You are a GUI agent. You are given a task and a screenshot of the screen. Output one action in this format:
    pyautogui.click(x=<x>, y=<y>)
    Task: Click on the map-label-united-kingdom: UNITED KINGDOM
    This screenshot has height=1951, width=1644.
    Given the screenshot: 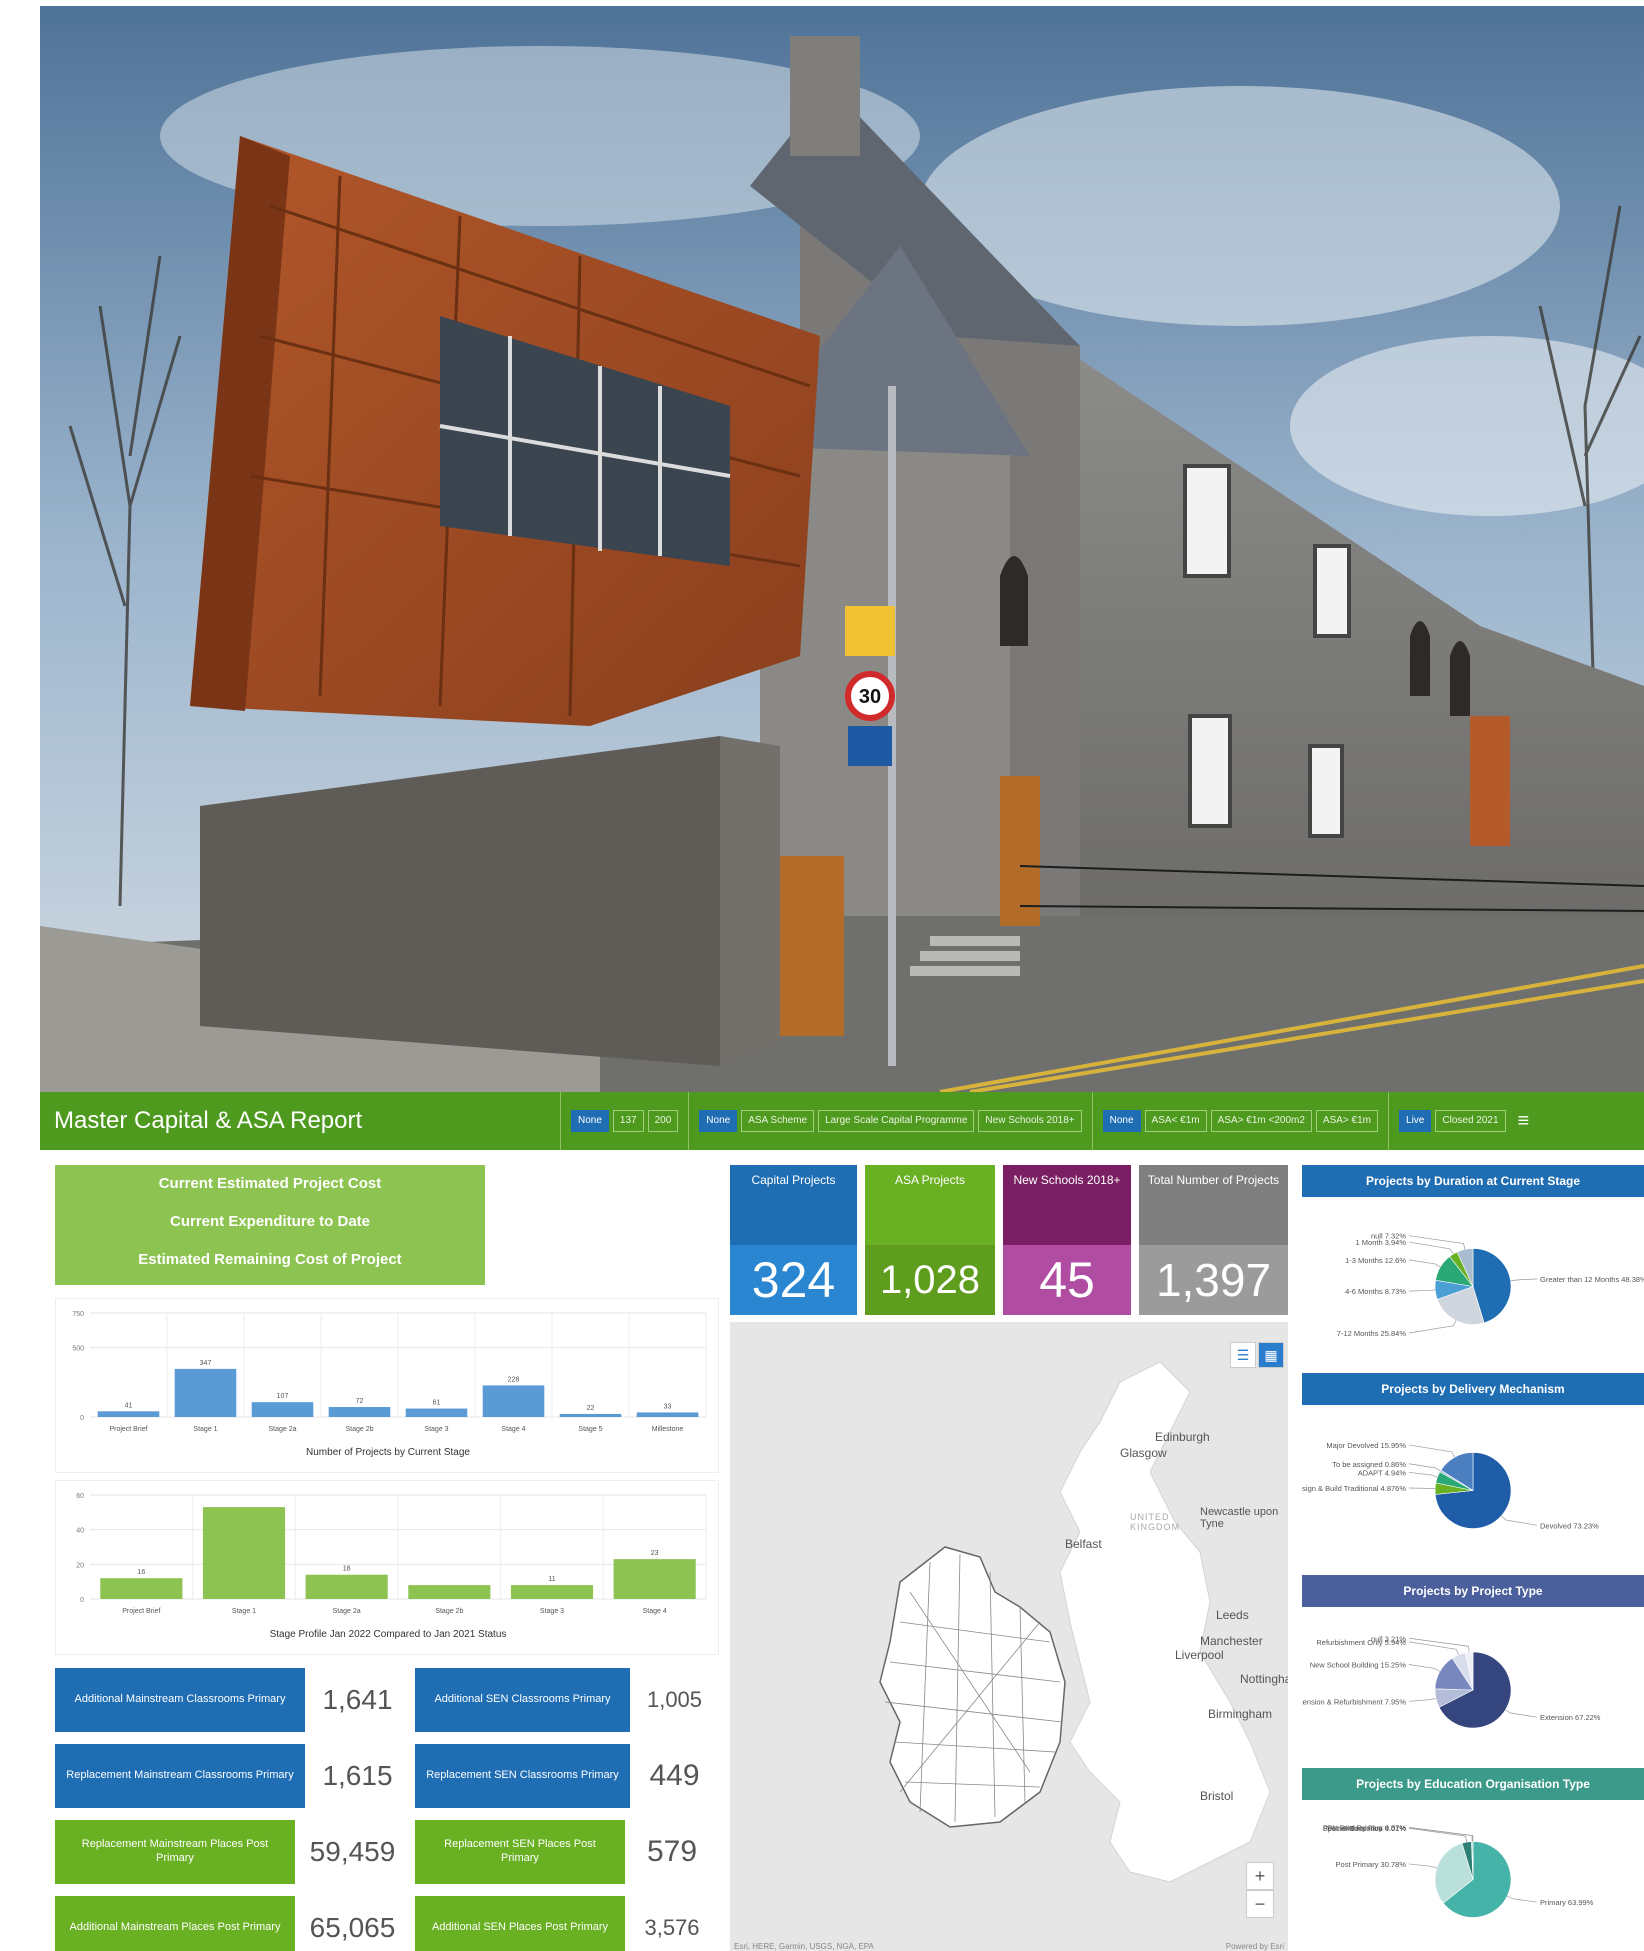 What is the action you would take?
    pyautogui.click(x=1155, y=1522)
    